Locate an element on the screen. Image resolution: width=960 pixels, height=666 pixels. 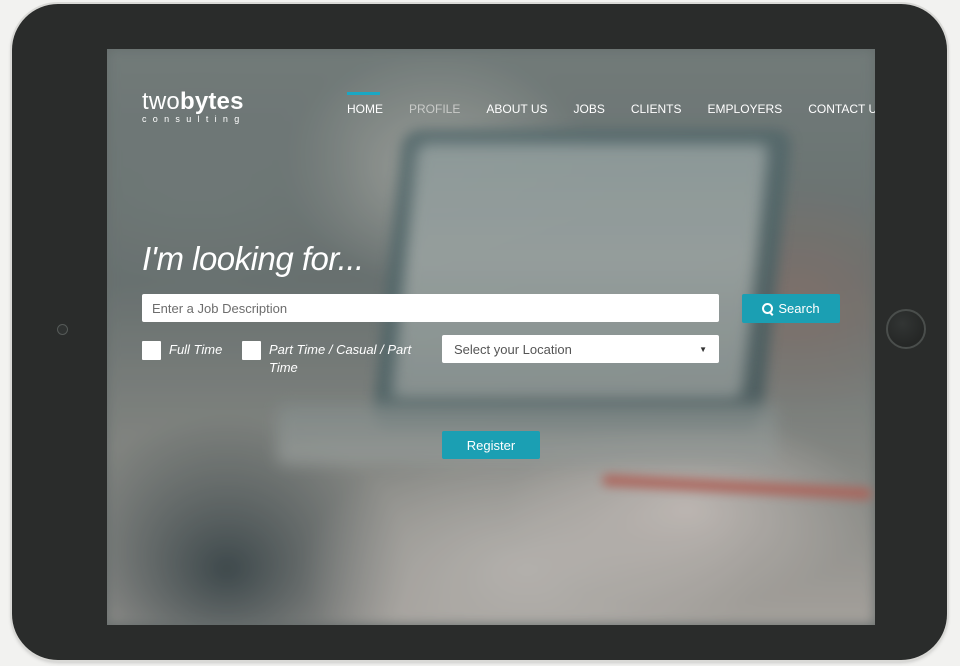
nav-jobs: JOBS is located at coordinates (588, 104).